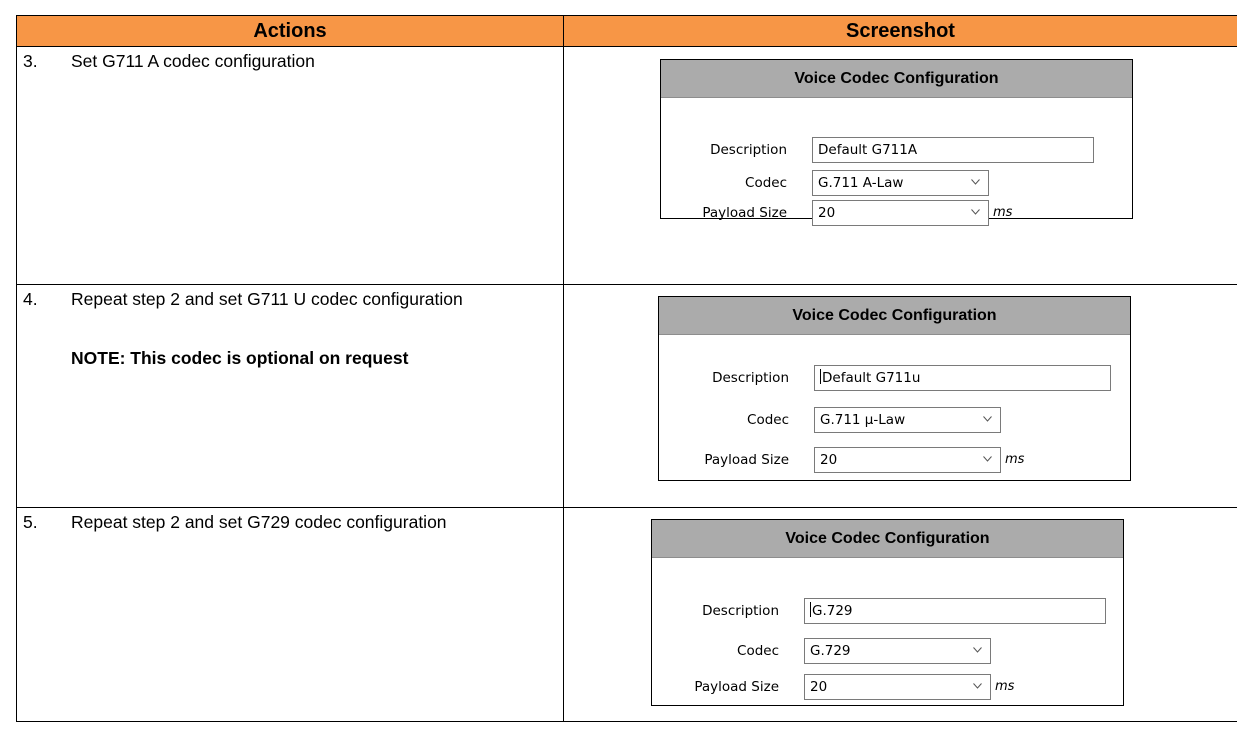  Describe the element at coordinates (955, 611) in the screenshot. I see `description-field: G.729` at that location.